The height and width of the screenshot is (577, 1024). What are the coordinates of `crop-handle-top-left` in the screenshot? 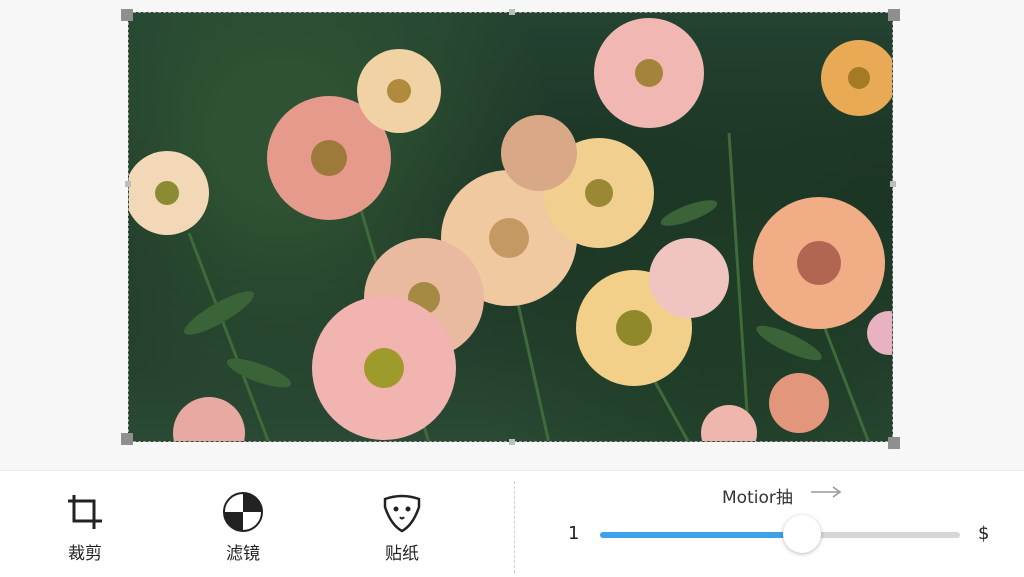 It's located at (127, 15).